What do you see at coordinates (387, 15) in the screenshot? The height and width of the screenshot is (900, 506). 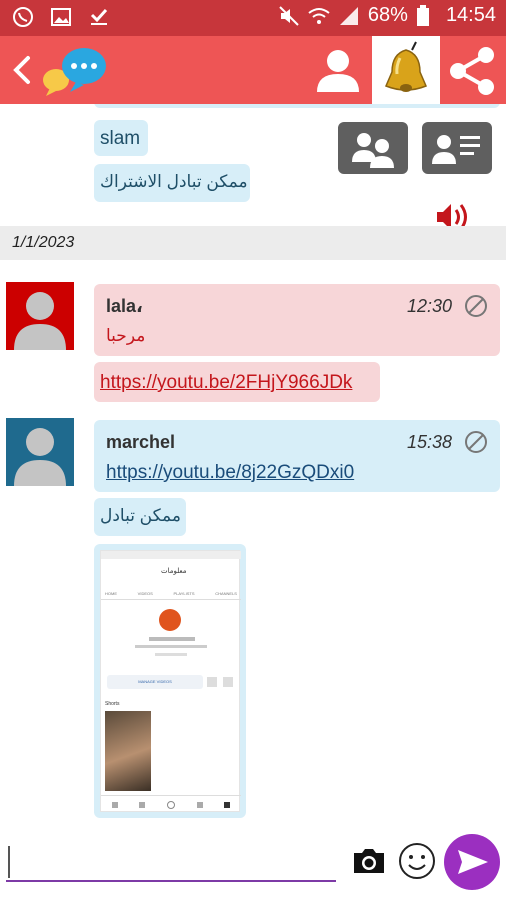 I see `battery-percent: 68%` at bounding box center [387, 15].